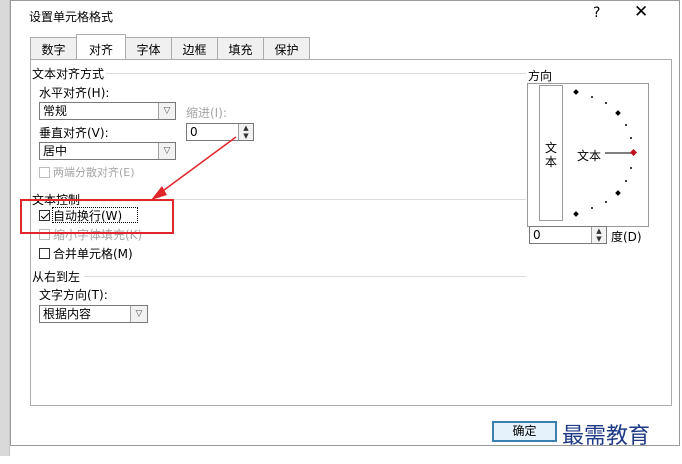 The image size is (682, 464). What do you see at coordinates (606, 436) in the screenshot?
I see `watermark-text: 最需教育` at bounding box center [606, 436].